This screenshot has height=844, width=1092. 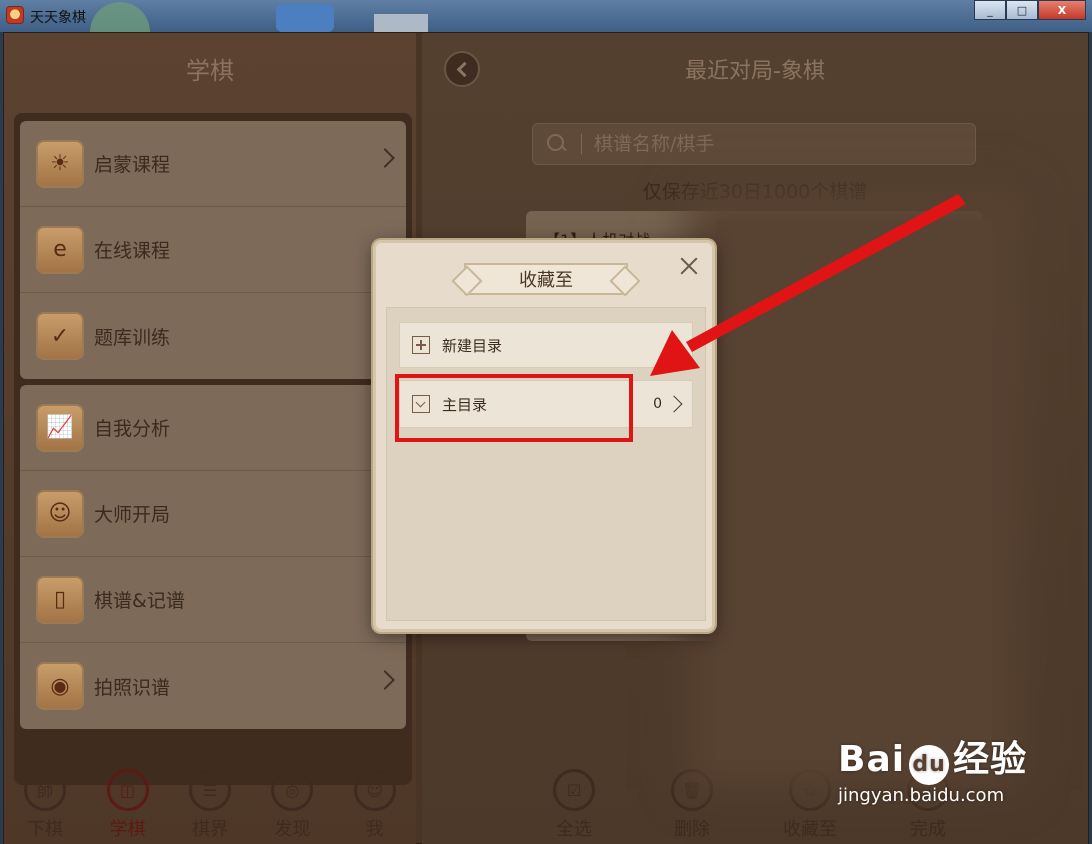 What do you see at coordinates (546, 345) in the screenshot?
I see `new-directory-button: 新建目录` at bounding box center [546, 345].